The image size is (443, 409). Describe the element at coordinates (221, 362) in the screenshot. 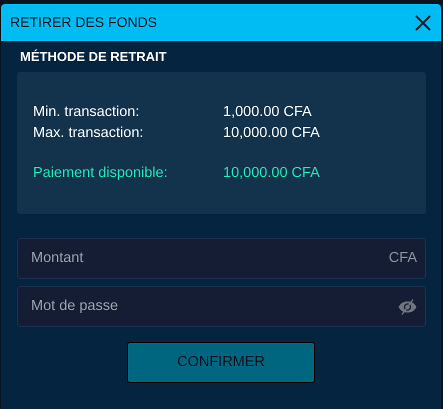

I see `confirm-button: CONFIRMER` at that location.